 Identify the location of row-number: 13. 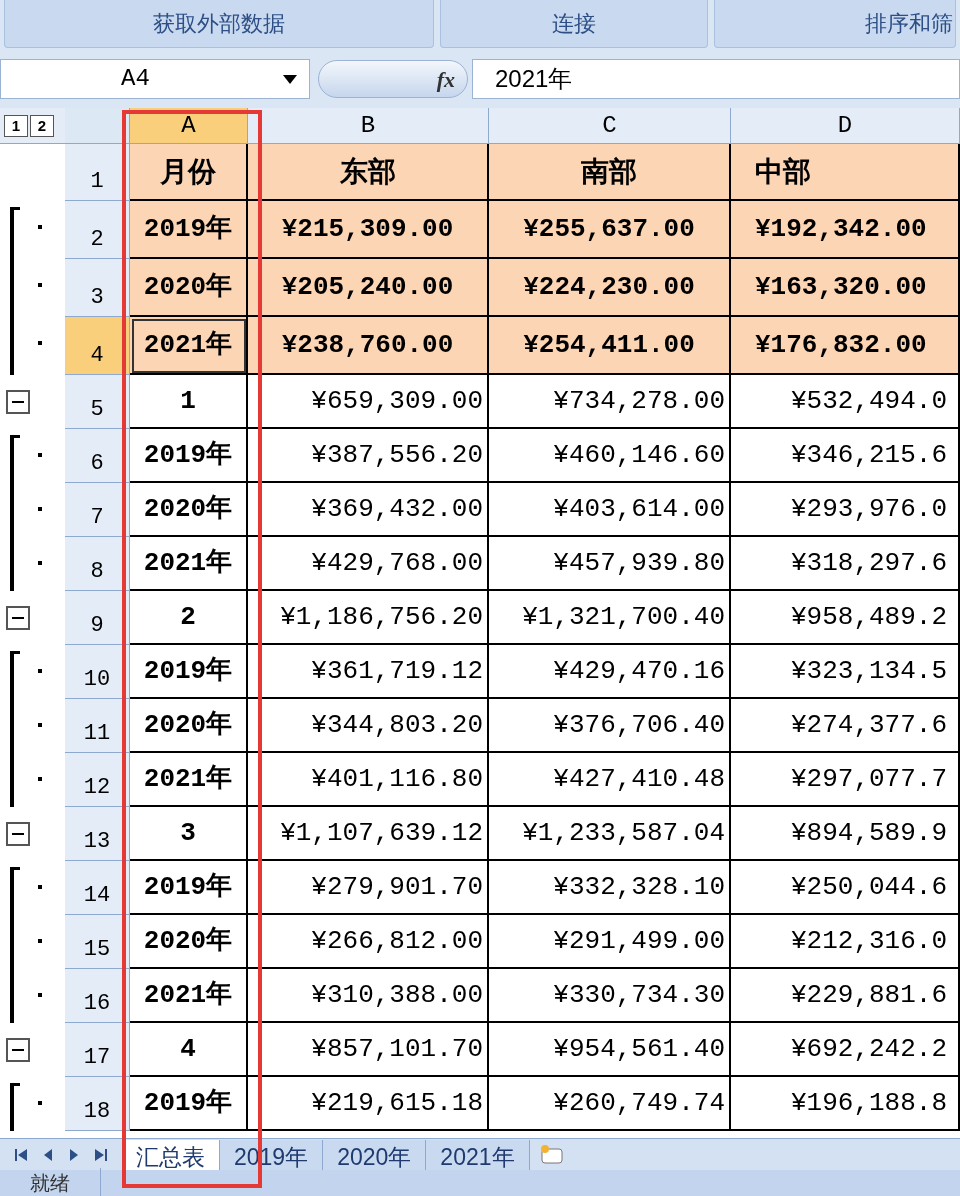
(97, 834).